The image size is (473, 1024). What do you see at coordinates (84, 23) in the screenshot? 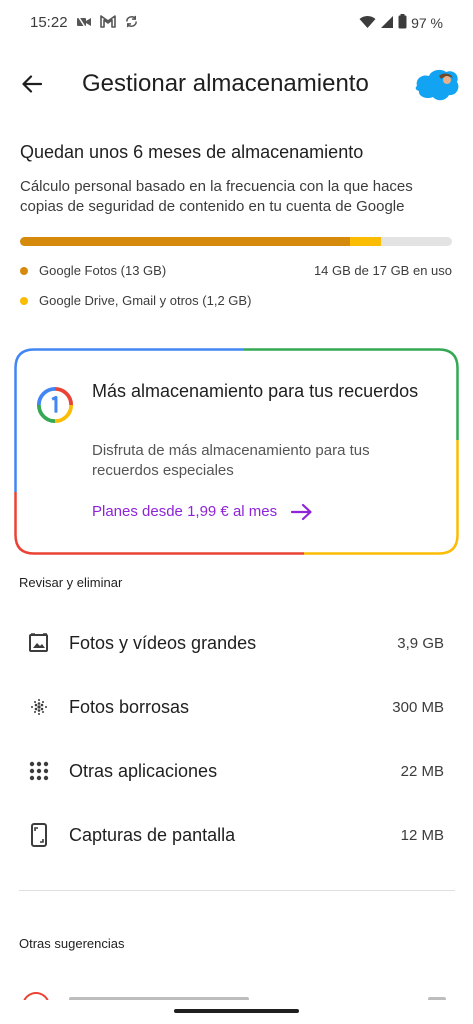
I see `missed-video-call-icon` at bounding box center [84, 23].